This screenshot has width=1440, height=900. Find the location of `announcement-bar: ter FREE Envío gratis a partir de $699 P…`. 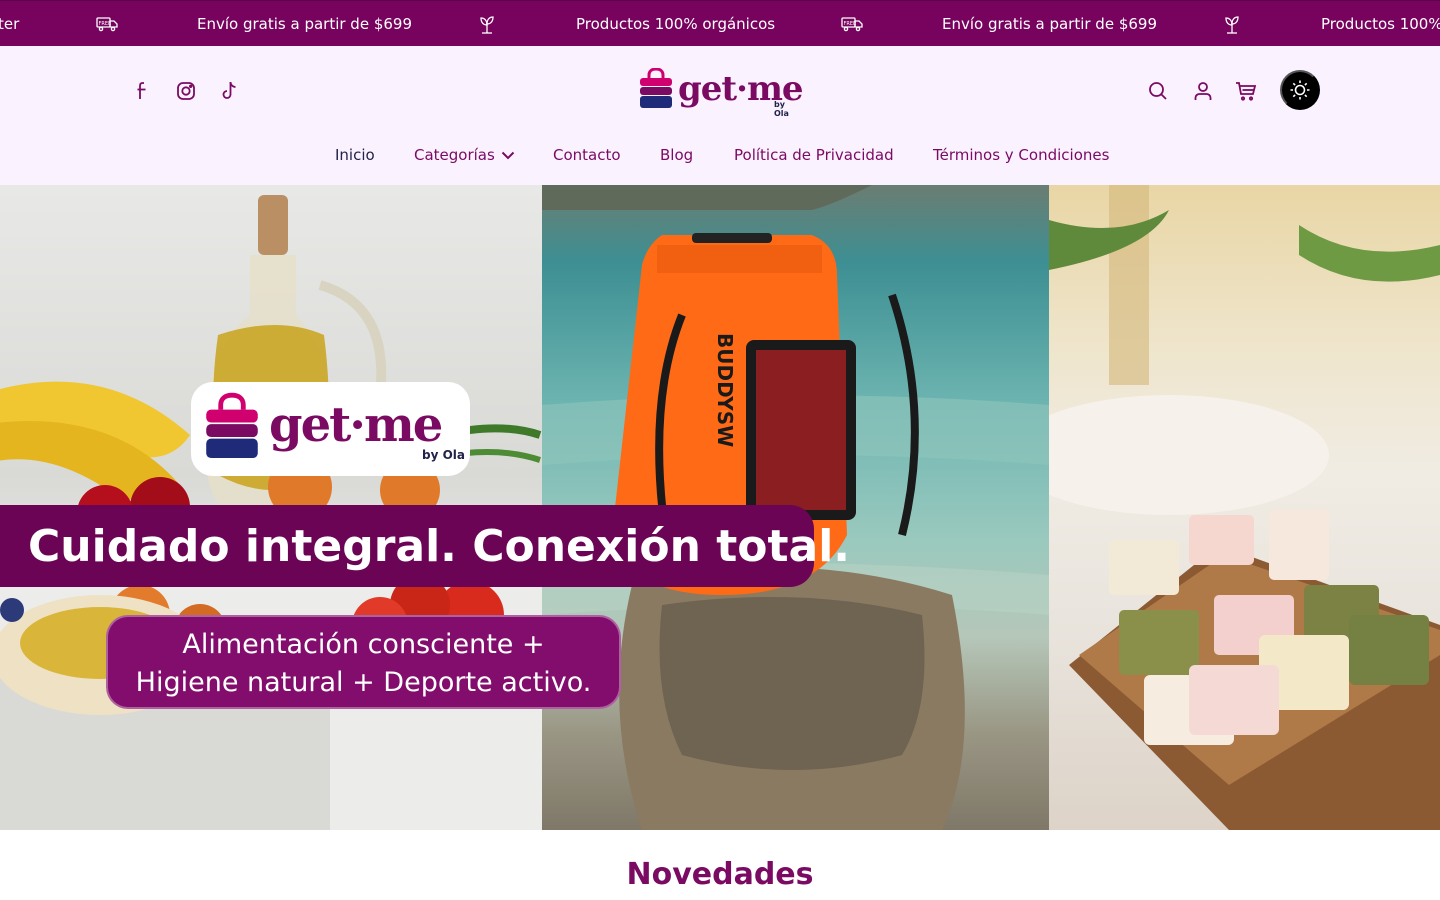

announcement-bar: ter FREE Envío gratis a partir de $699 P… is located at coordinates (720, 23).